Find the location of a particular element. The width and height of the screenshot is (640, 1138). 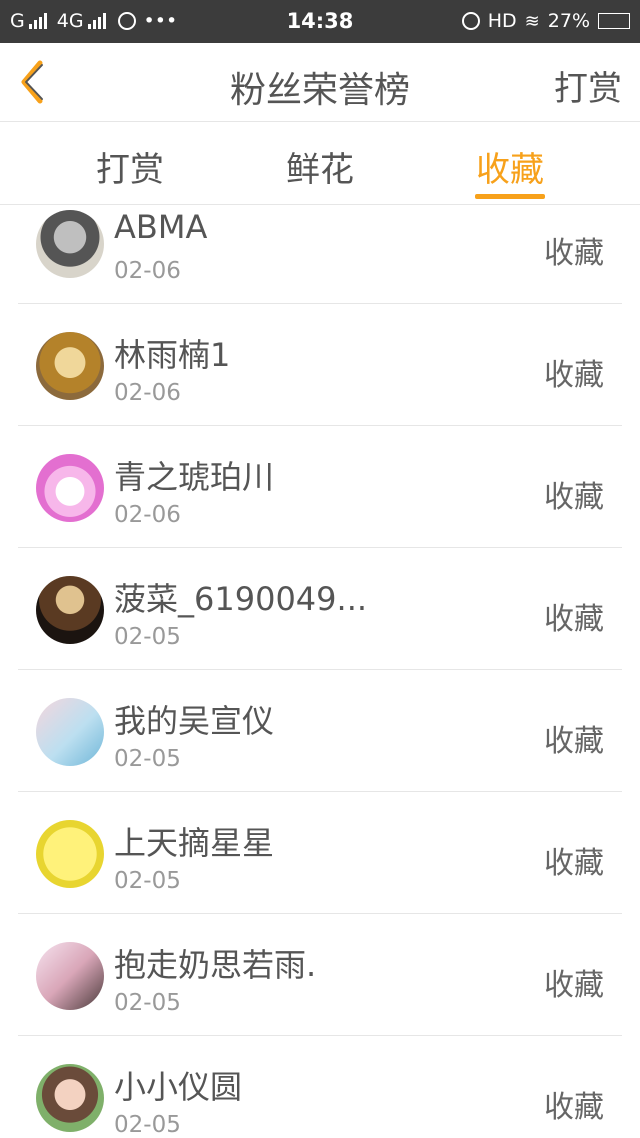

tab-favorites: 收藏 is located at coordinates (510, 166).